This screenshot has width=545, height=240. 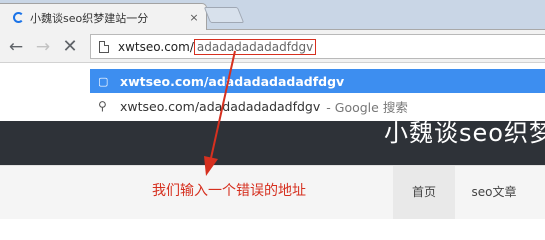 I want to click on page-icon: ▢, so click(x=103, y=81).